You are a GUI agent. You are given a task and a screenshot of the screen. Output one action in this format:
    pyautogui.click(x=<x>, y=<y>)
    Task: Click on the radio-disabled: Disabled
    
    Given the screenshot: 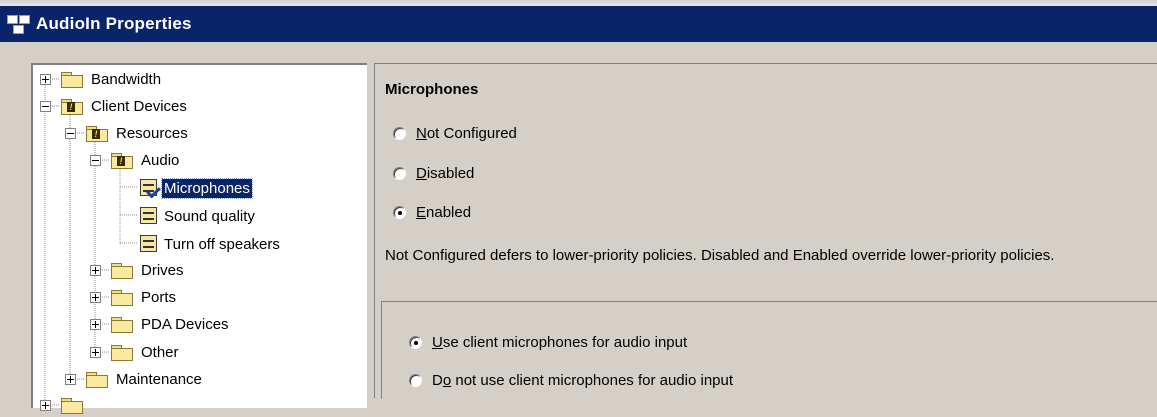 What is the action you would take?
    pyautogui.click(x=433, y=173)
    